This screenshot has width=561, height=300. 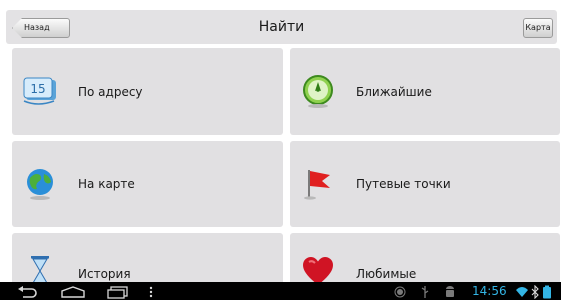 What do you see at coordinates (106, 184) in the screenshot?
I see `tile-on-map-label: На карте` at bounding box center [106, 184].